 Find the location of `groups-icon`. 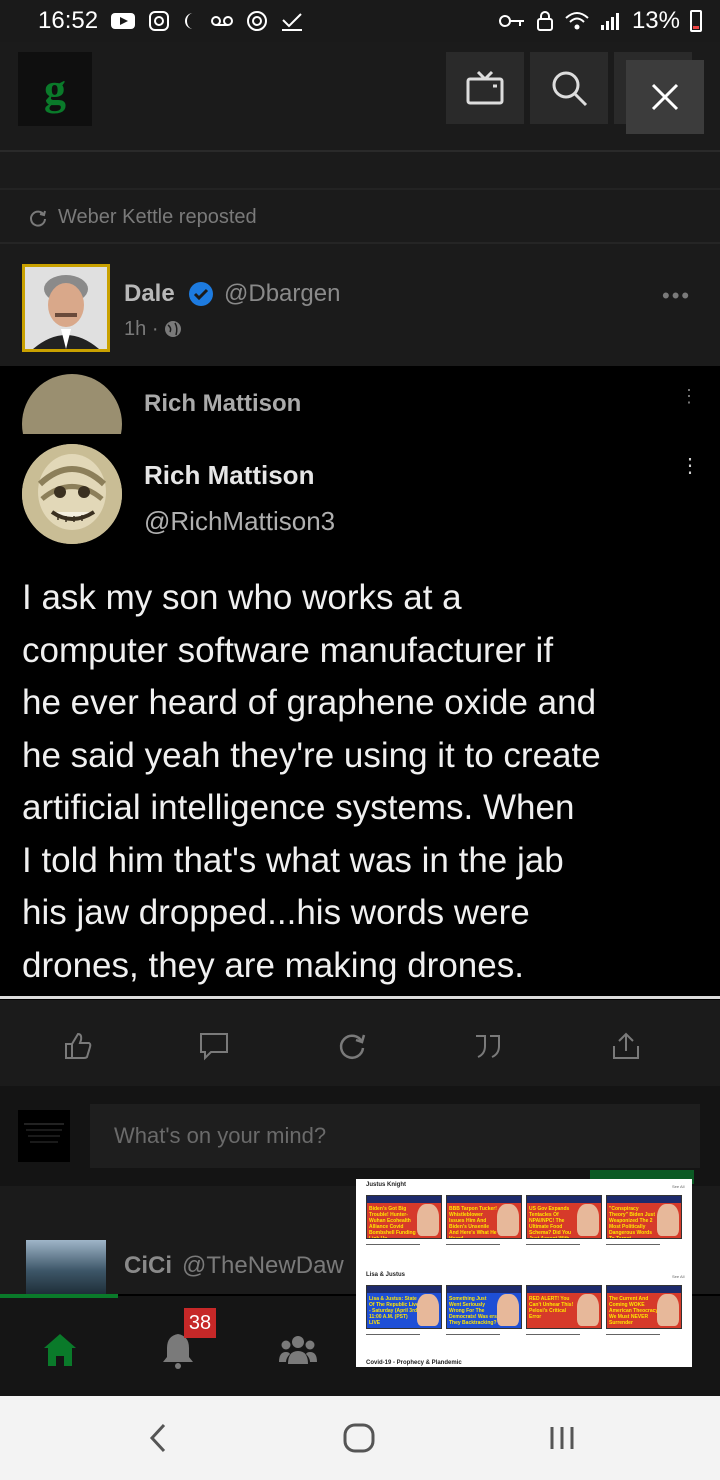

groups-icon is located at coordinates (298, 1350).